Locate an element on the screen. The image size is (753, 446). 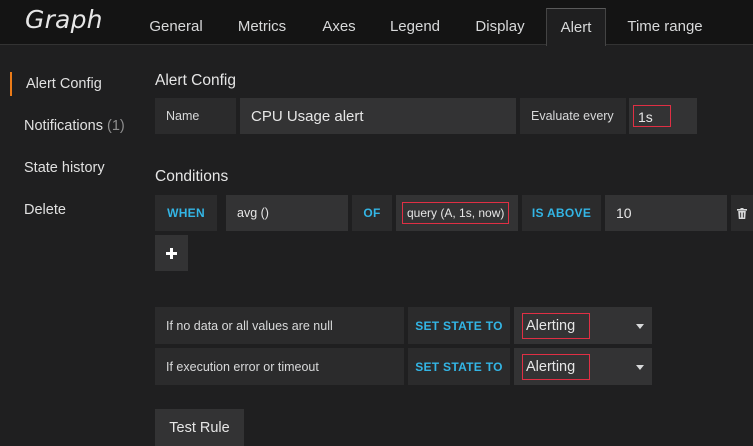
test-rule-button: Test Rule is located at coordinates (199, 427).